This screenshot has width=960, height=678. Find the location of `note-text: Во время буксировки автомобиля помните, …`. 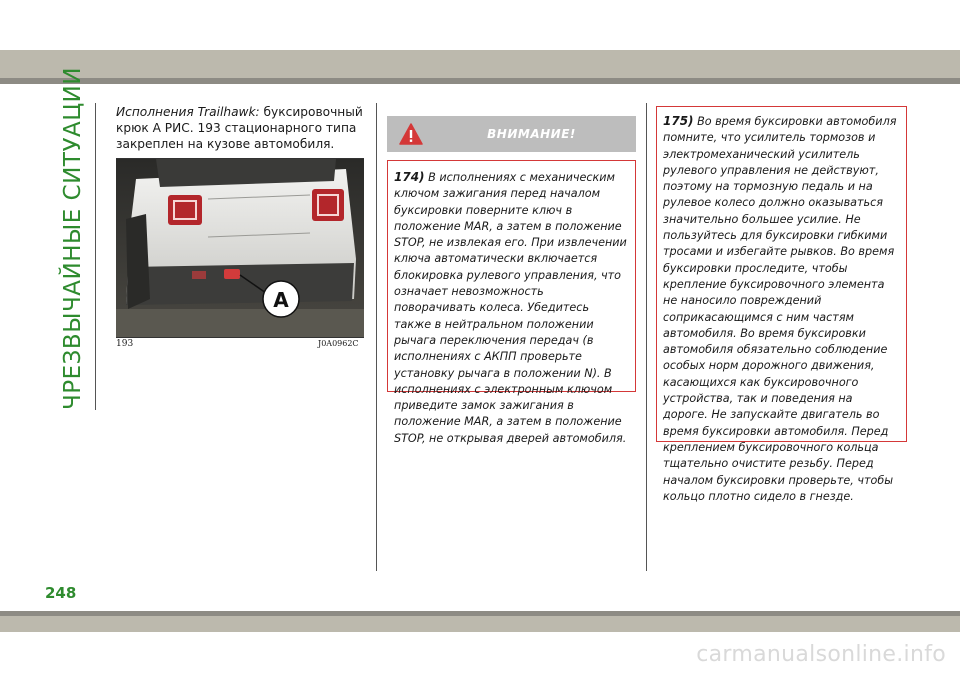

note-text: Во время буксировки автомобиля помните, … is located at coordinates (780, 309).